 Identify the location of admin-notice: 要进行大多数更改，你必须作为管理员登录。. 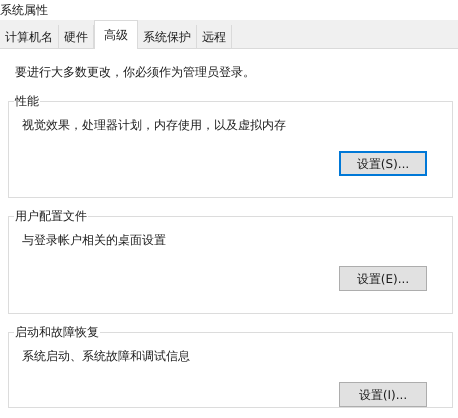
(135, 72).